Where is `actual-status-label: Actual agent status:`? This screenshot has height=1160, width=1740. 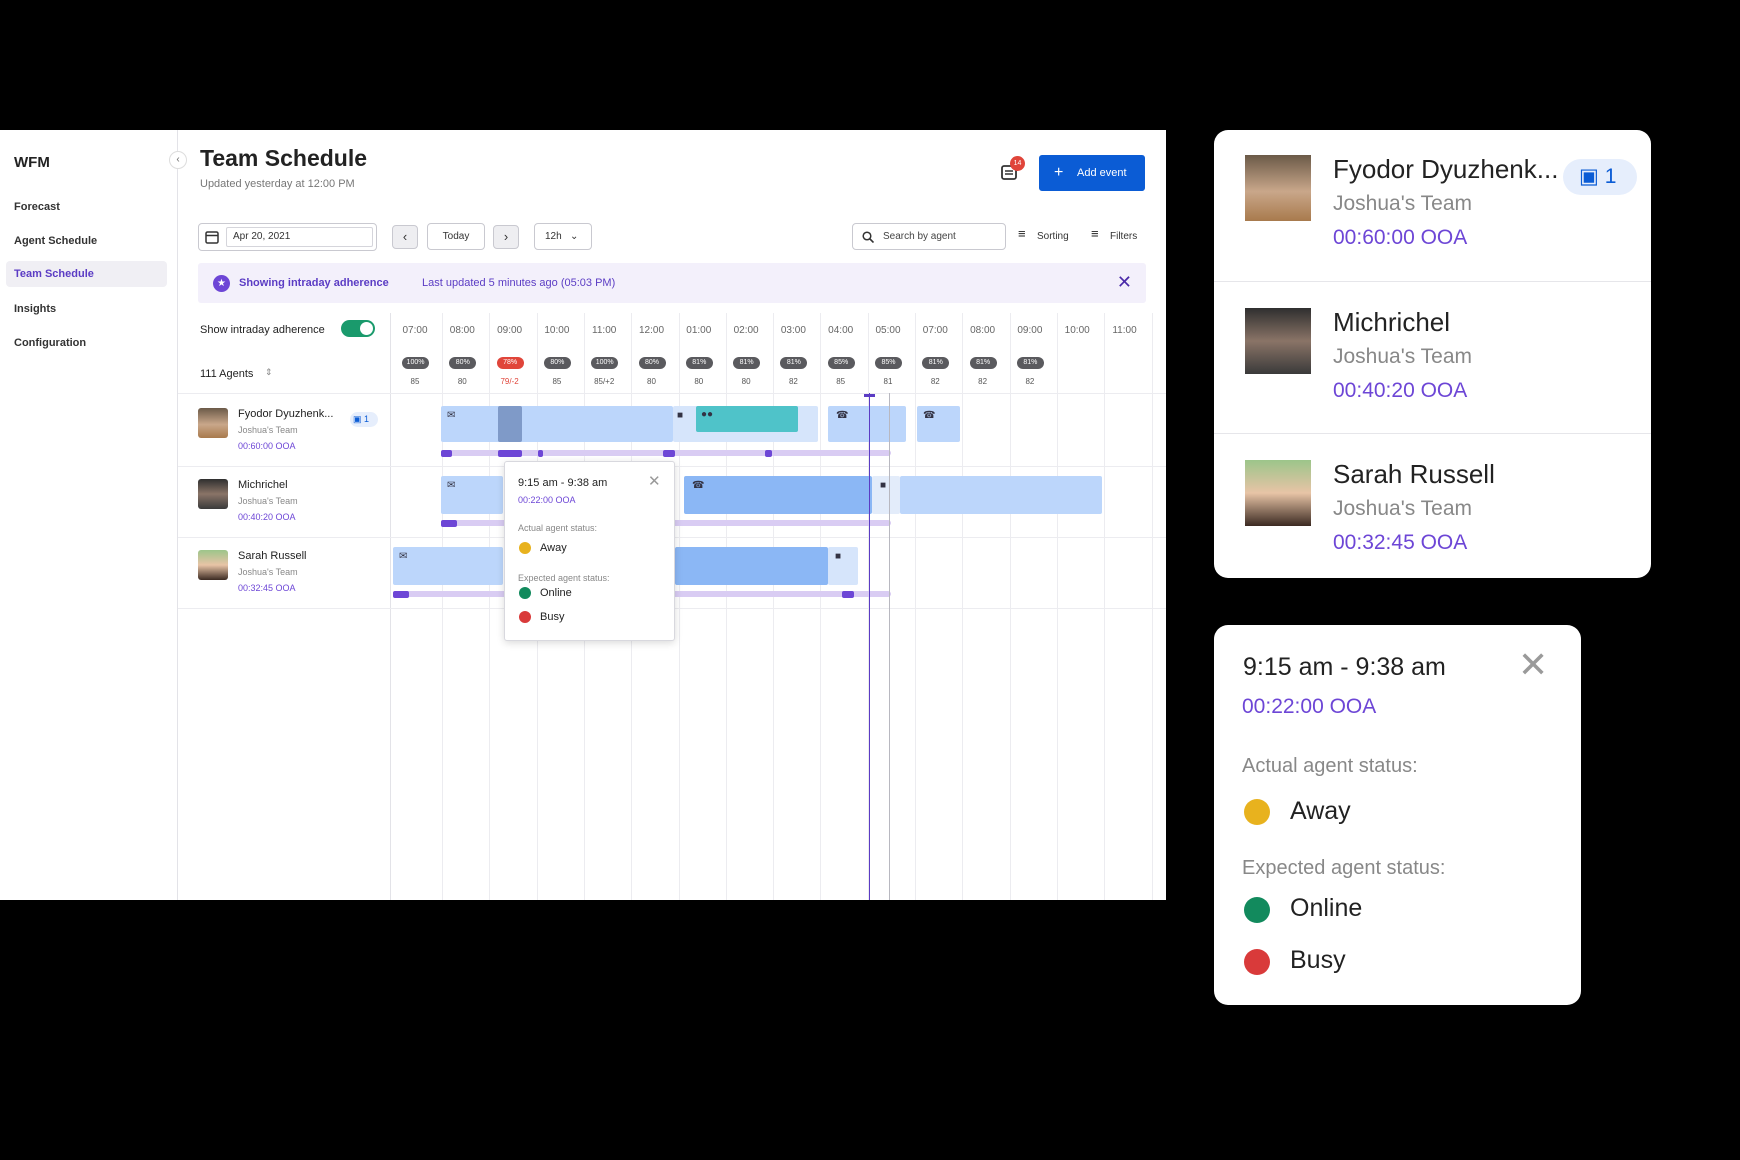
actual-status-label: Actual agent status: is located at coordinates (1330, 766).